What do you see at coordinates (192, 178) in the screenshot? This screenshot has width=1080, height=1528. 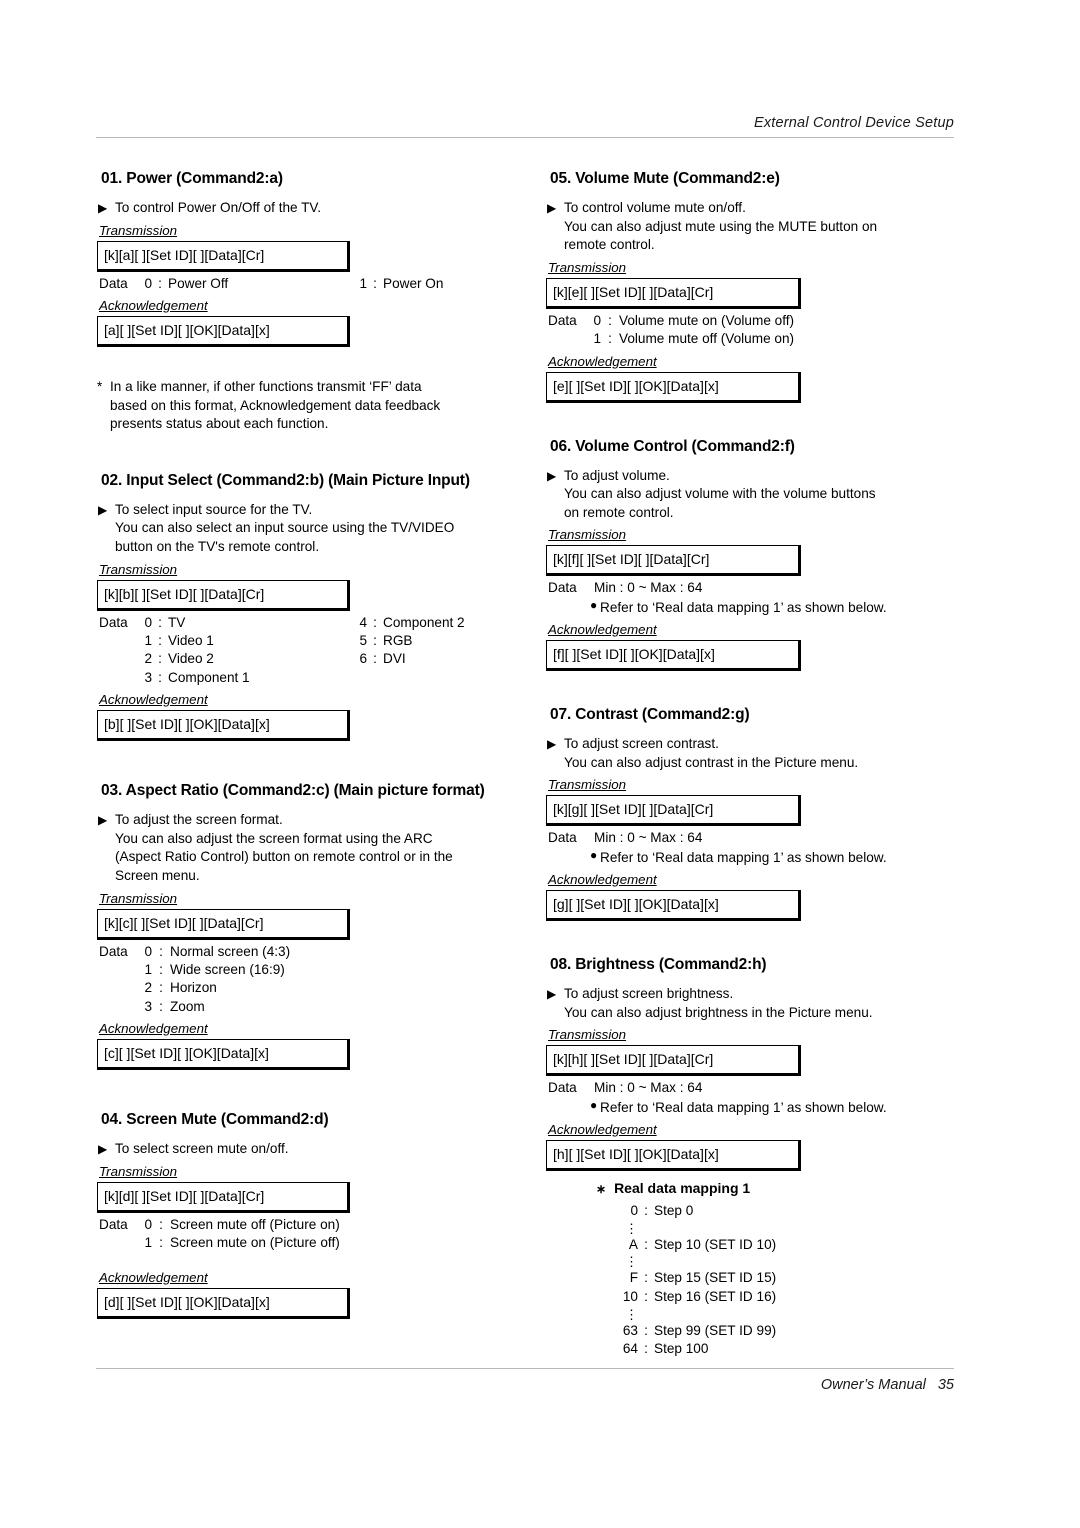 I see `section-title: 01. Power (Command2:a)` at bounding box center [192, 178].